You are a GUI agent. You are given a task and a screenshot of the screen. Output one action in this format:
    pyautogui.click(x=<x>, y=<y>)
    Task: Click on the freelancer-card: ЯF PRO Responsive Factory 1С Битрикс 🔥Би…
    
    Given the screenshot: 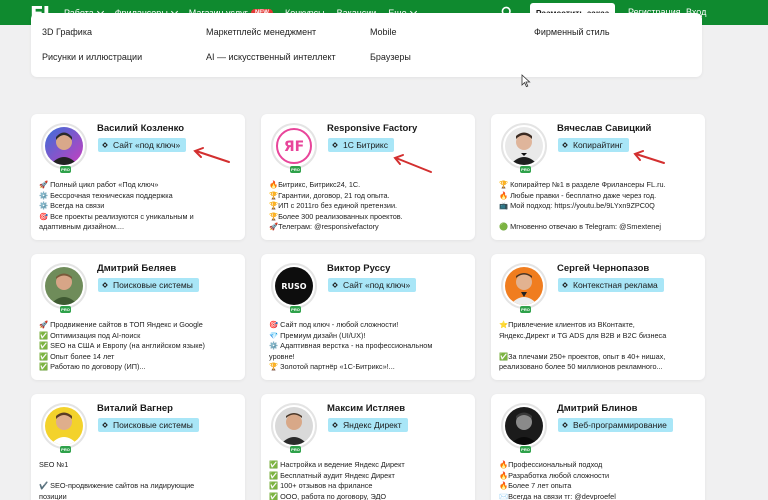 What is the action you would take?
    pyautogui.click(x=368, y=177)
    